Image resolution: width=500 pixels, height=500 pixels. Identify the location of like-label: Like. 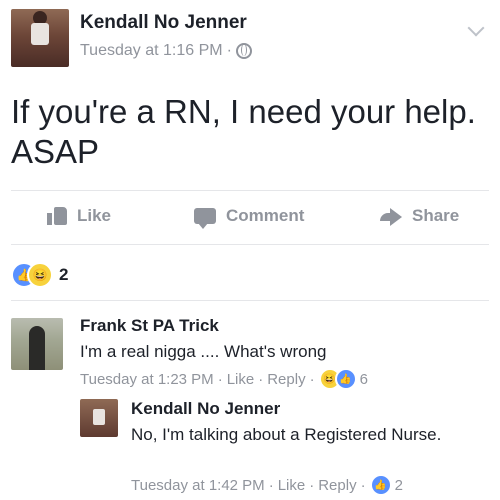
(94, 215).